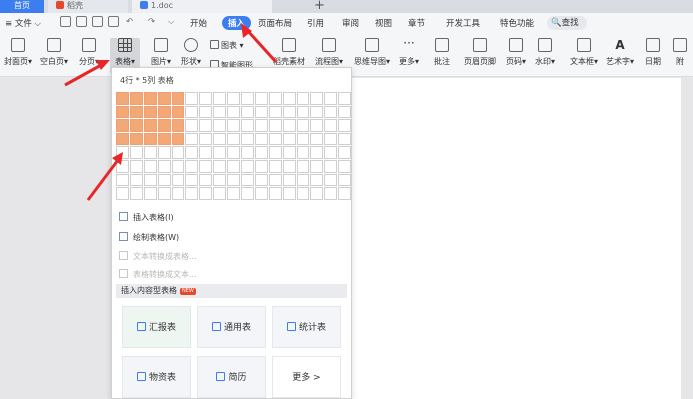 The width and height of the screenshot is (693, 399). What do you see at coordinates (545, 56) in the screenshot?
I see `watermark-button: 水印▾` at bounding box center [545, 56].